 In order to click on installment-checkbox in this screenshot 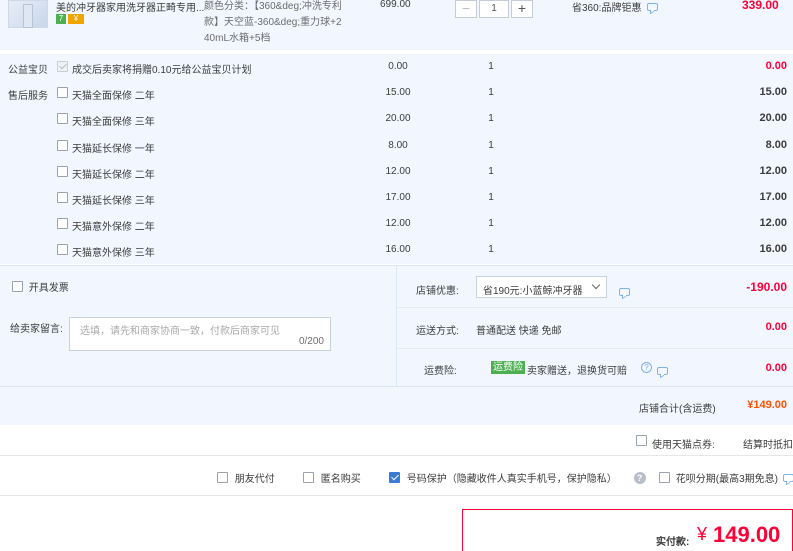, I will do `click(664, 477)`.